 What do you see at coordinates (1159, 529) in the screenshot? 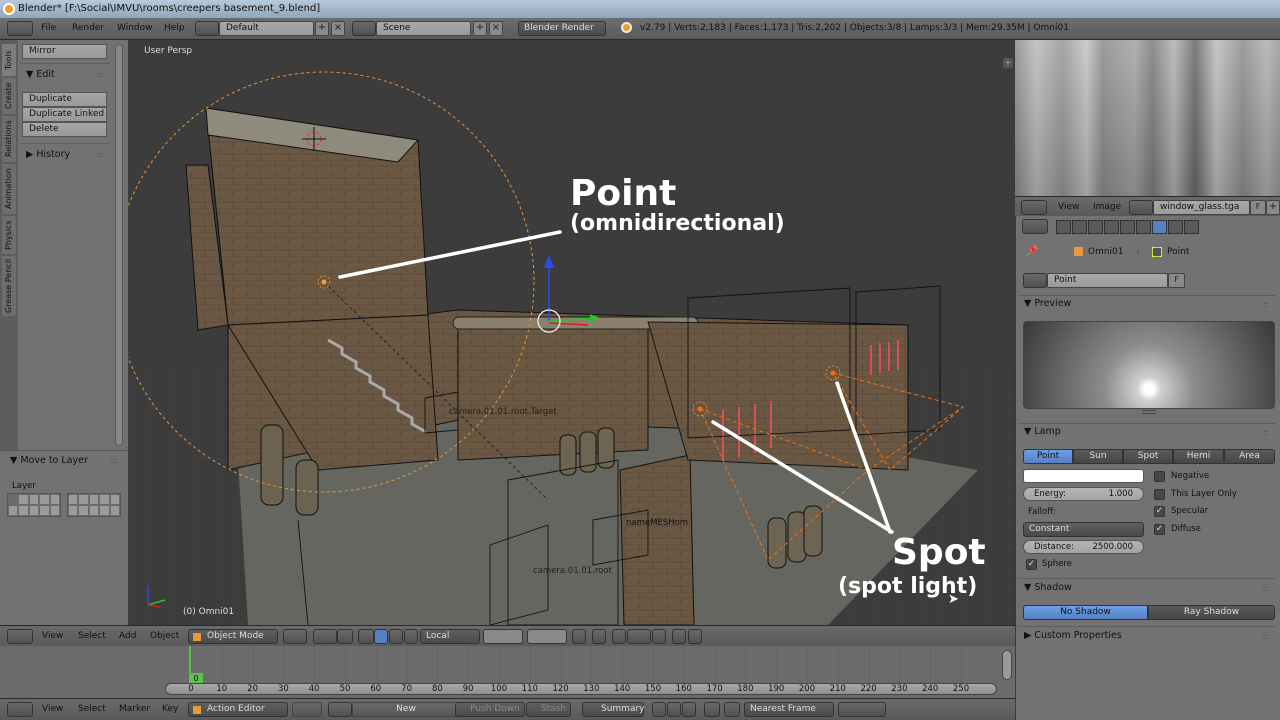
I see `diffuse-checkbox: ✓` at bounding box center [1159, 529].